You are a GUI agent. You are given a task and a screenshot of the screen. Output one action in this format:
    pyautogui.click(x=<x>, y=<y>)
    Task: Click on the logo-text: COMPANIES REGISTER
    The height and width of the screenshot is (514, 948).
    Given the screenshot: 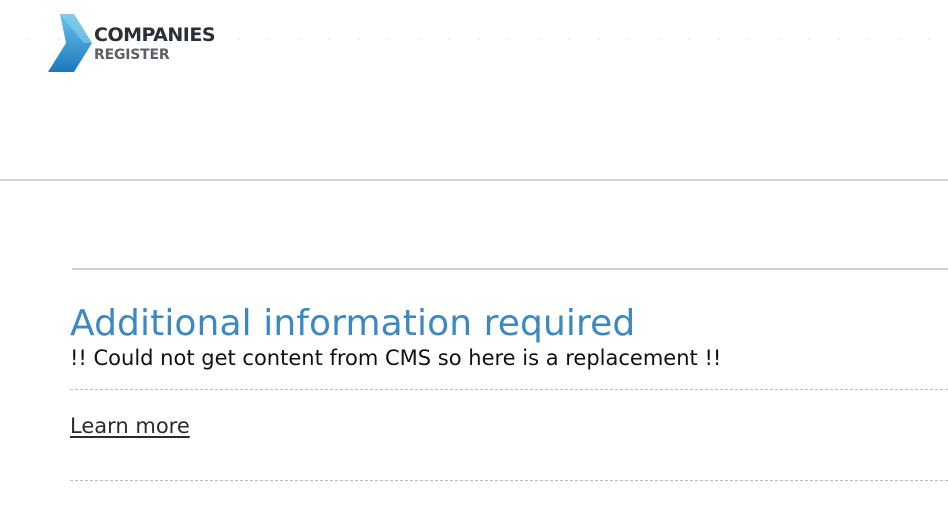 What is the action you would take?
    pyautogui.click(x=155, y=43)
    